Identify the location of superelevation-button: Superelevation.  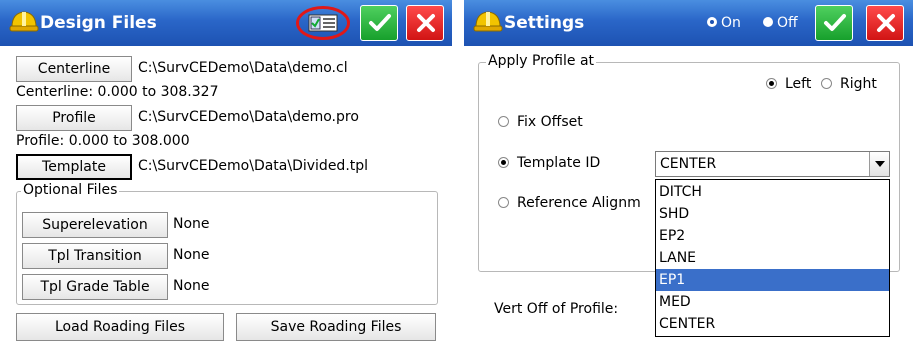
(95, 225).